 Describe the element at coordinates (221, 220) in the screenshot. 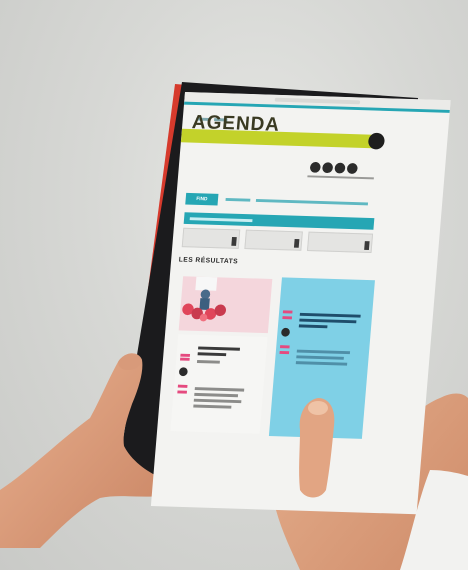

I see `filter-header-label` at that location.